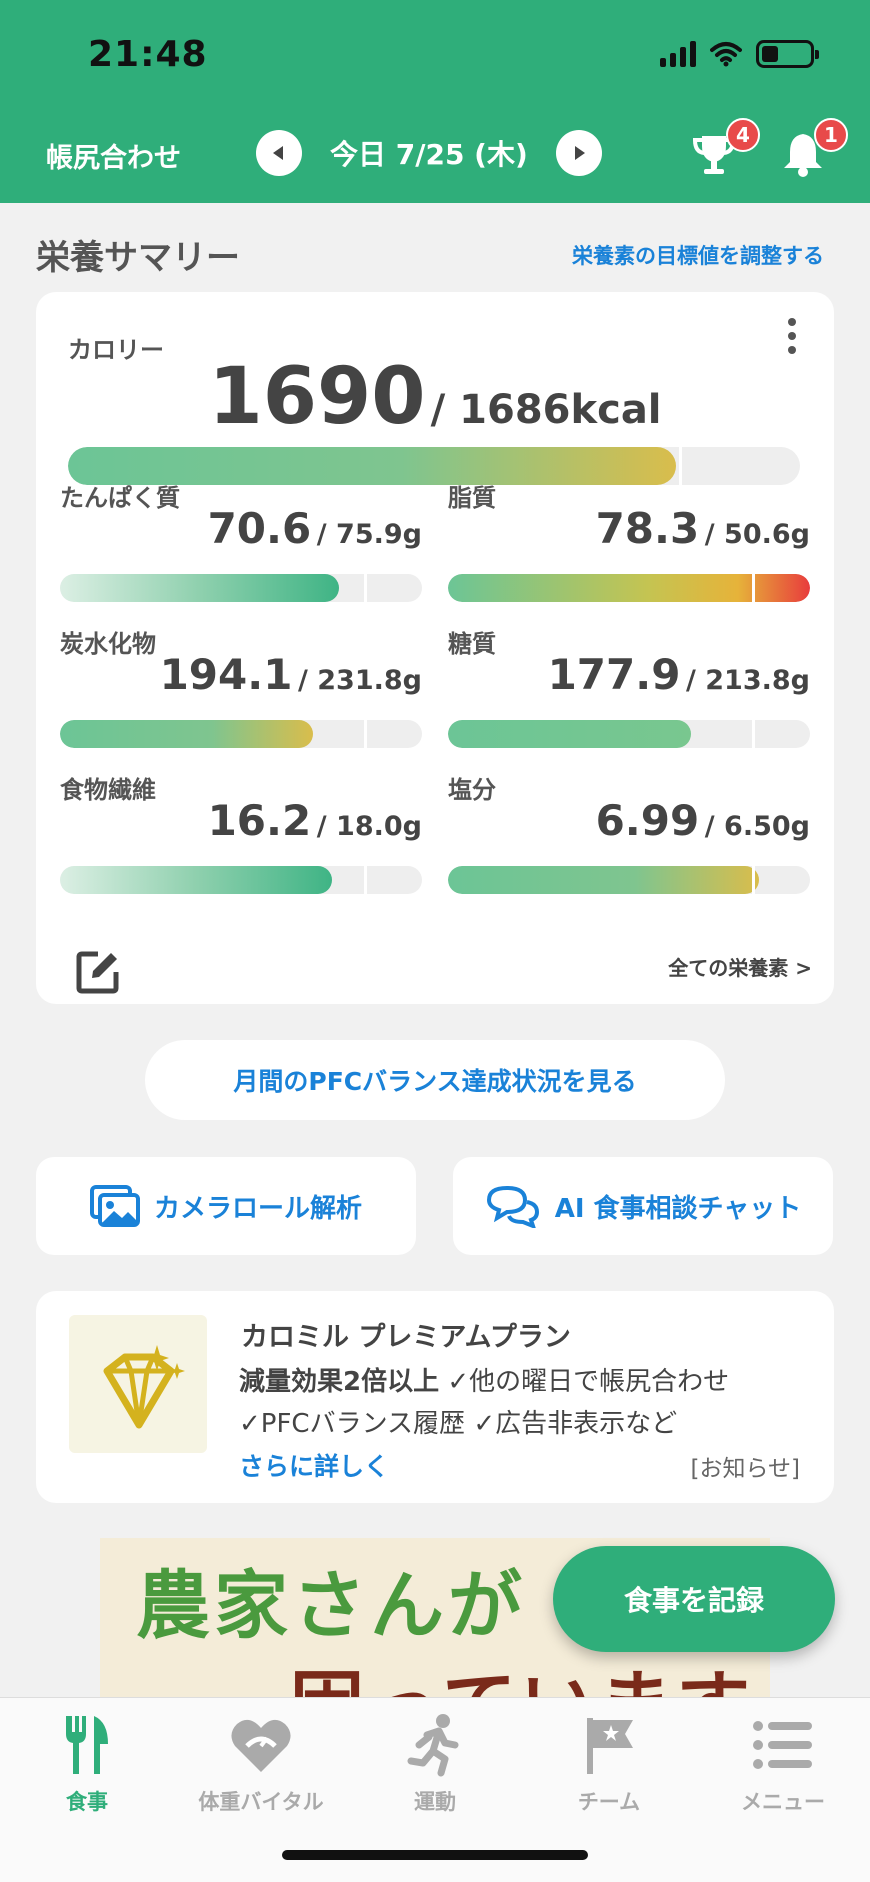 This screenshot has width=870, height=1882. Describe the element at coordinates (578, 153) in the screenshot. I see `next-day-button` at that location.